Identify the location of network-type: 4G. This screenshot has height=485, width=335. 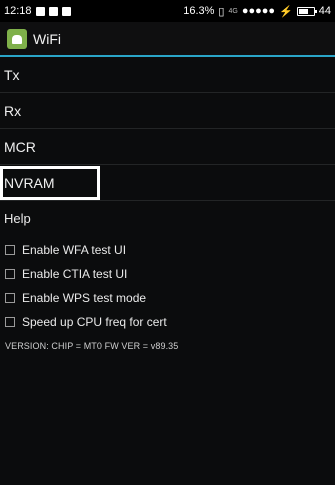
(233, 11).